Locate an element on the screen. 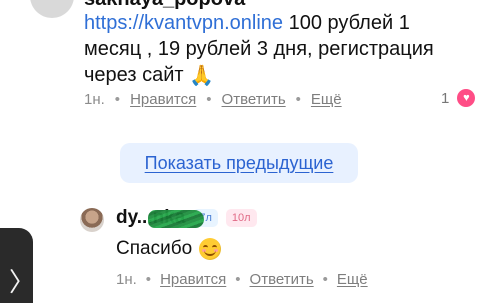 The image size is (500, 303). likes-summary: 1 ♥ is located at coordinates (458, 98).